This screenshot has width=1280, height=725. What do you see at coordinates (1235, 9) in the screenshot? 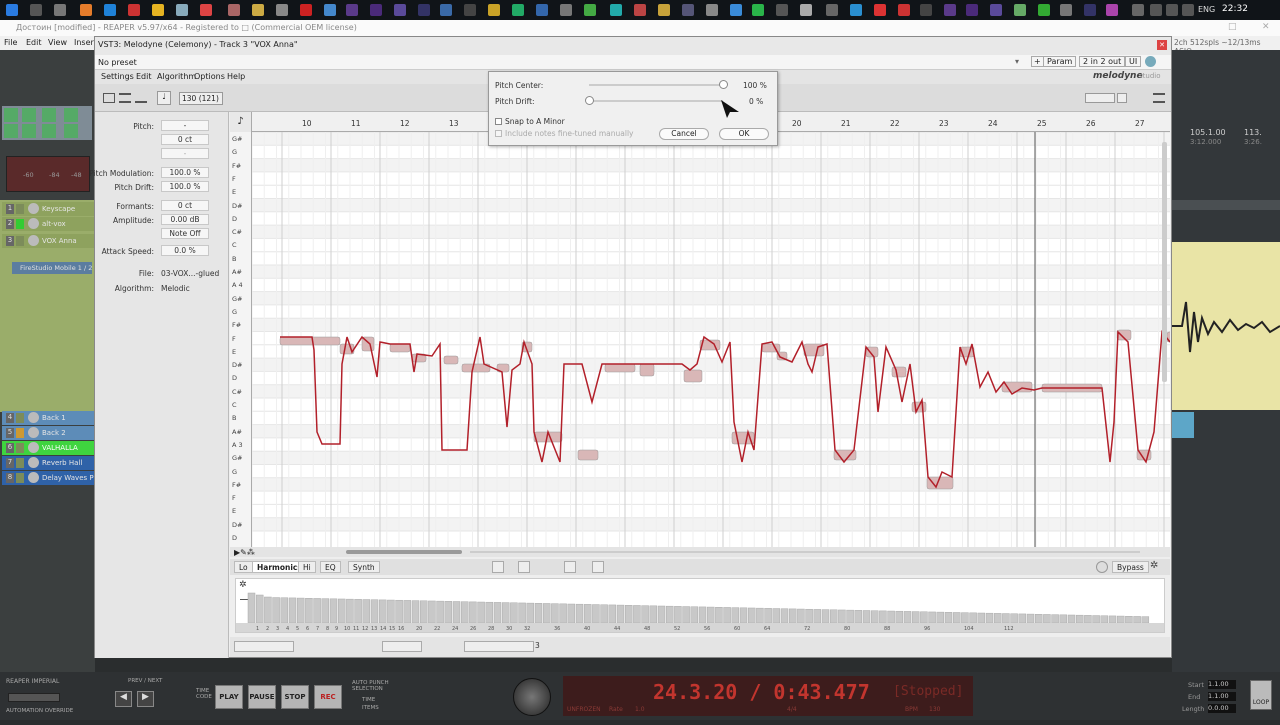
I see `clock: 22:32` at bounding box center [1235, 9].